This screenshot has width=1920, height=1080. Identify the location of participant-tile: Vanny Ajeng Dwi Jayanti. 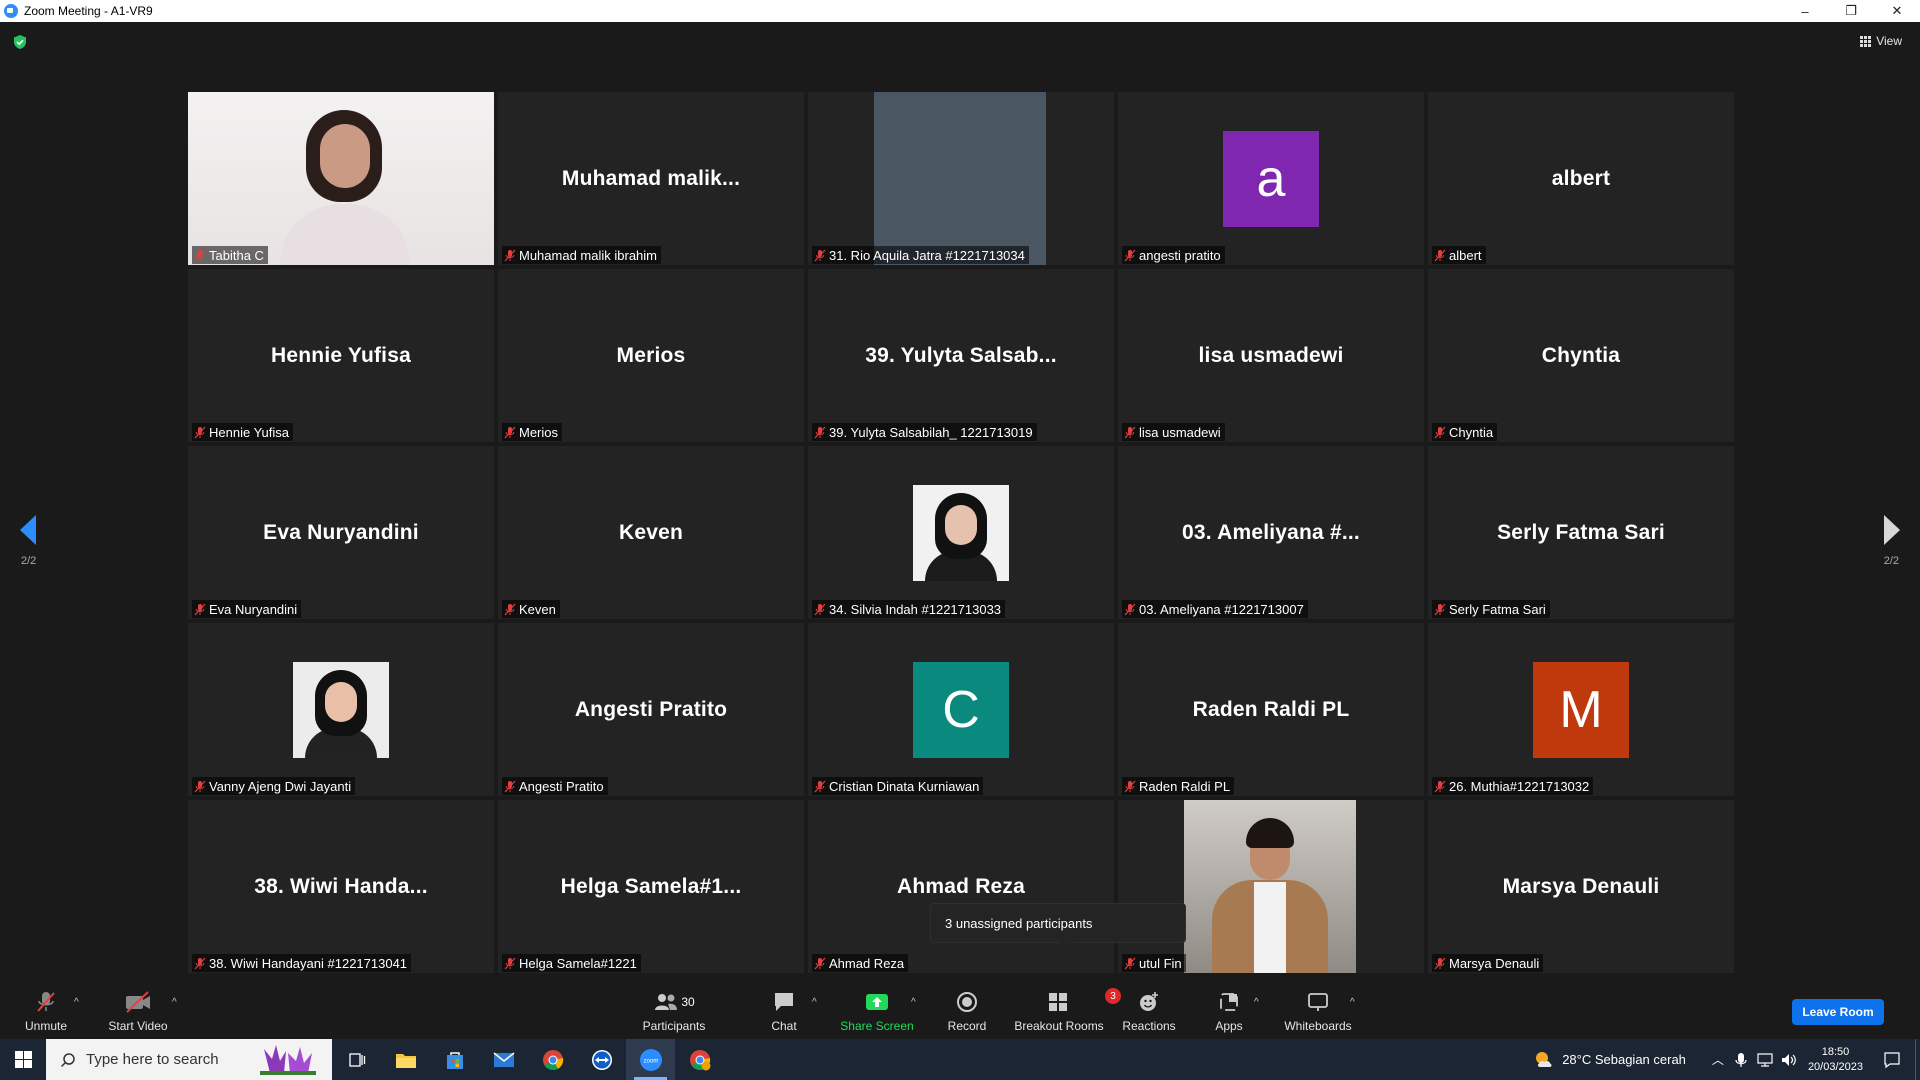
(341, 709).